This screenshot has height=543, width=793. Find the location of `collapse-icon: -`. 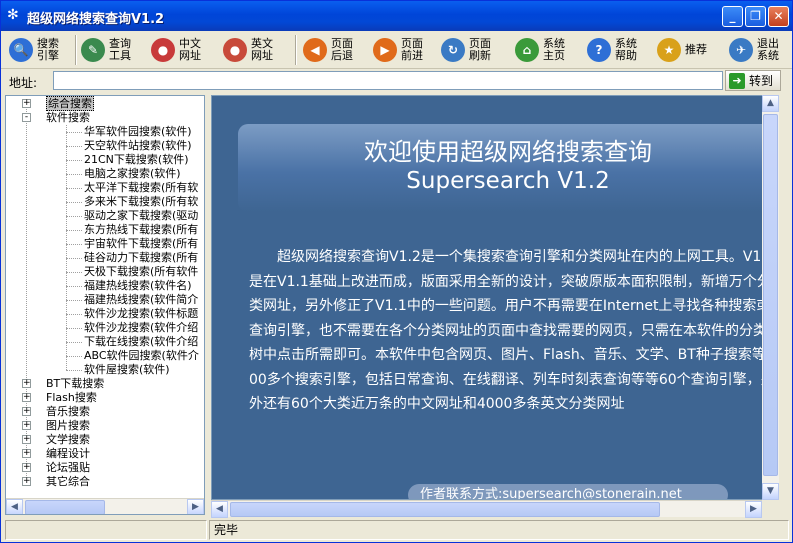

collapse-icon: - is located at coordinates (26, 117).